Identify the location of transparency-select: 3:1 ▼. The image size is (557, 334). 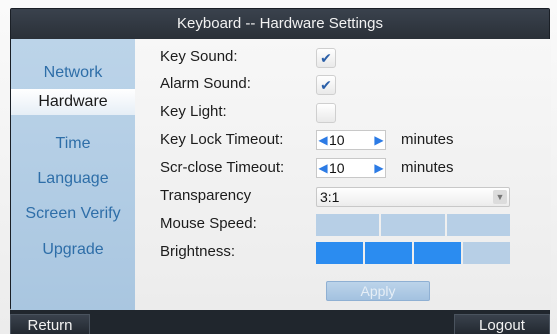
(413, 197).